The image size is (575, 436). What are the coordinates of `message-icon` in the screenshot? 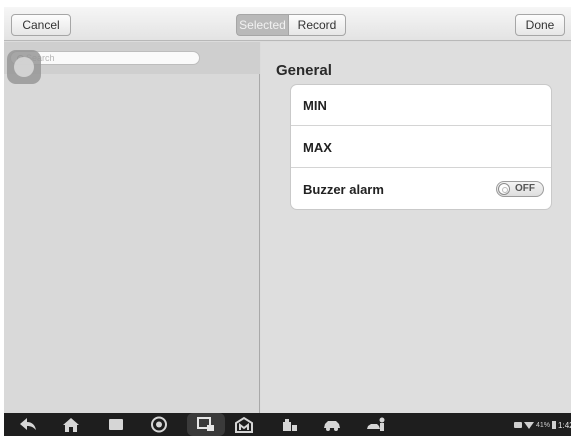 It's located at (518, 425).